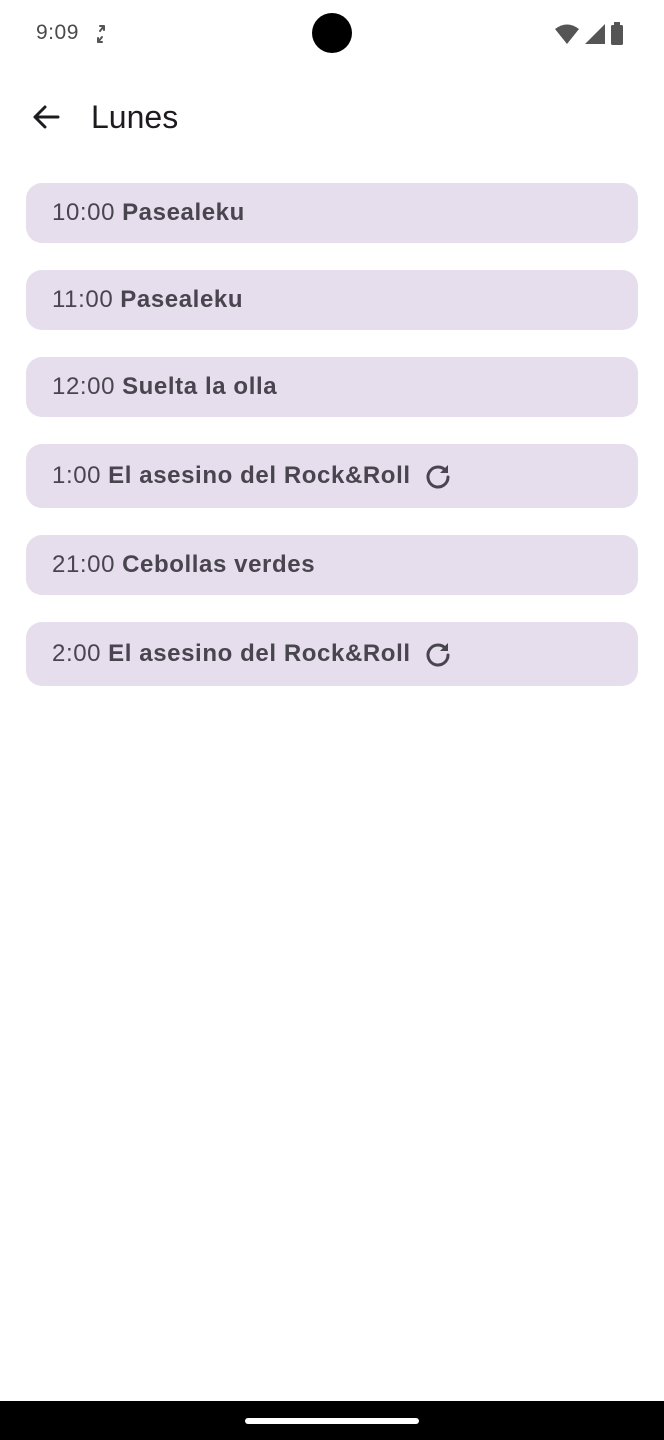 This screenshot has height=1440, width=664. What do you see at coordinates (84, 212) in the screenshot?
I see `schedule-time: 10:00` at bounding box center [84, 212].